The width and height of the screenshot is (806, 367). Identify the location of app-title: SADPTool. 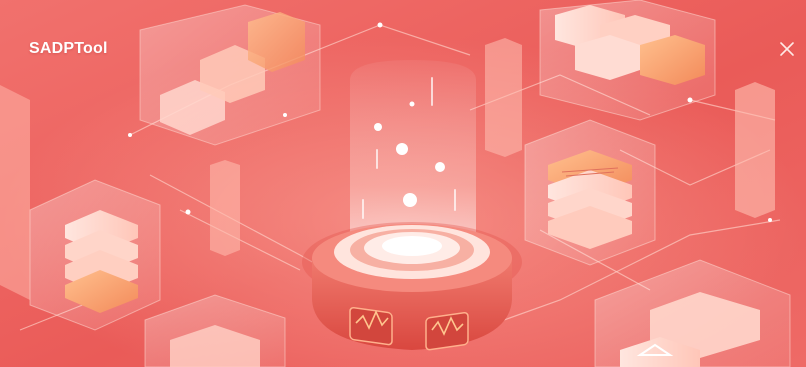
(68, 48).